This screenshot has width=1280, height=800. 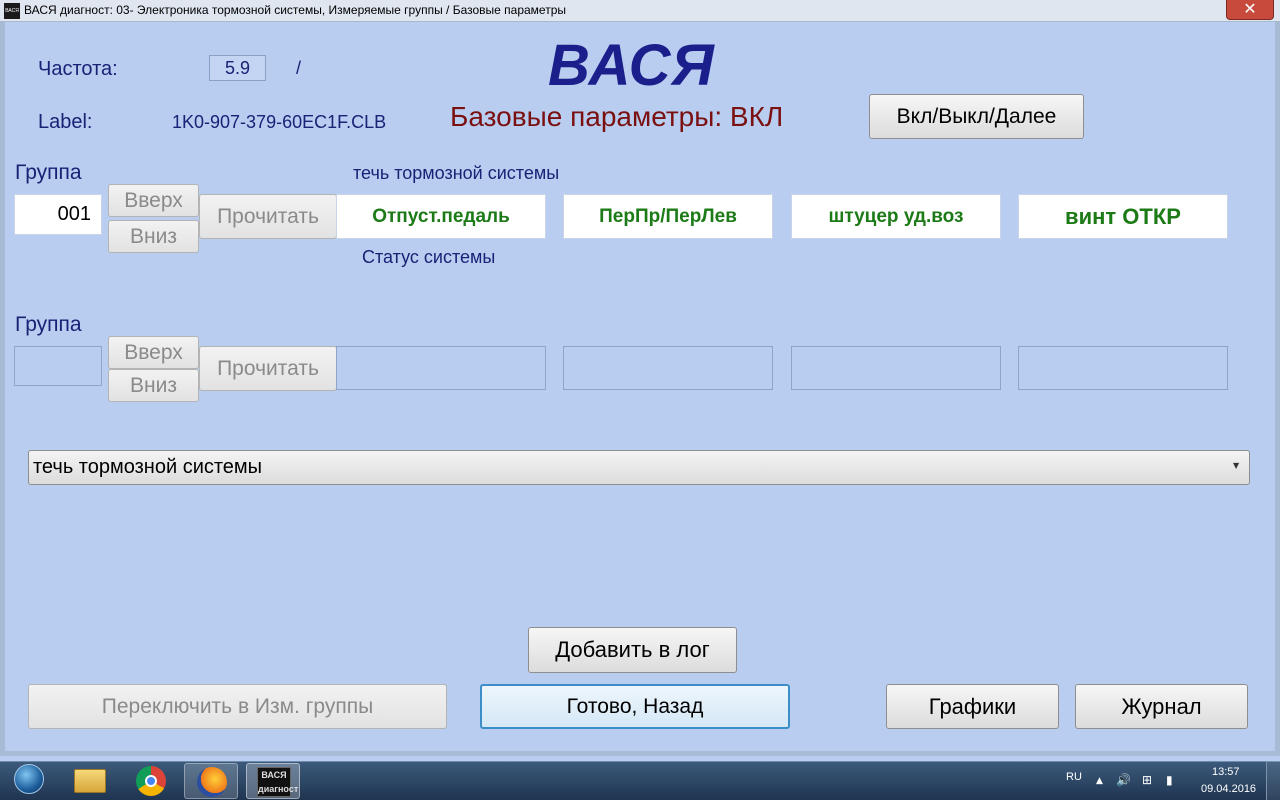 I want to click on network-icon: ⊞, so click(x=1147, y=780).